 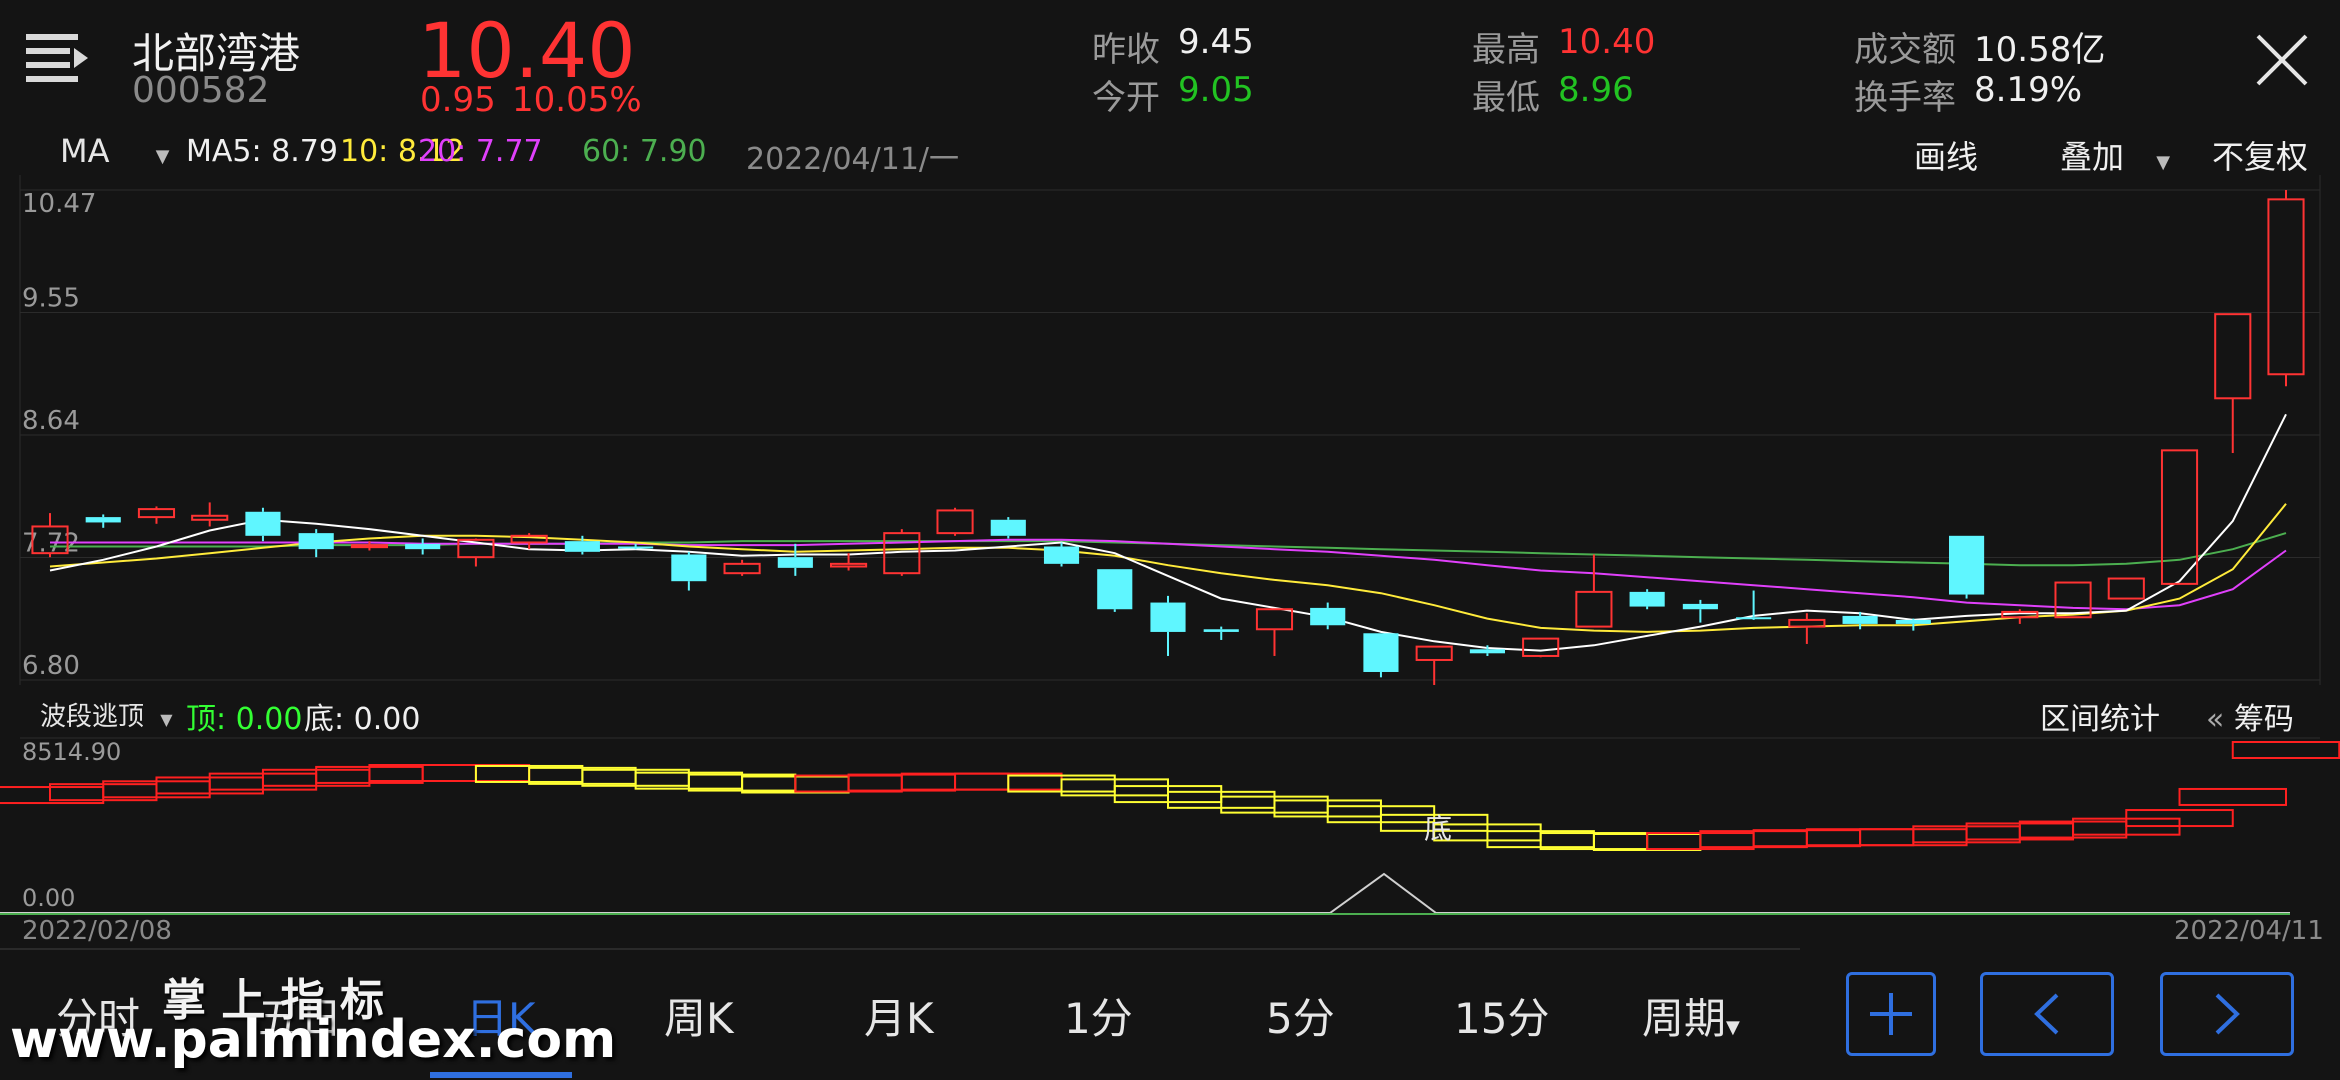 What do you see at coordinates (1126, 98) in the screenshot?
I see `open-label: 今开` at bounding box center [1126, 98].